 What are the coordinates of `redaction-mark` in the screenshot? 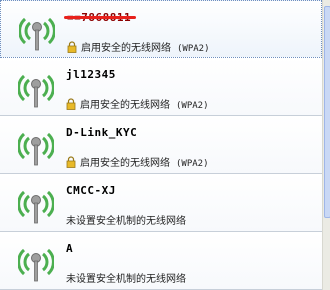 It's located at (100, 17).